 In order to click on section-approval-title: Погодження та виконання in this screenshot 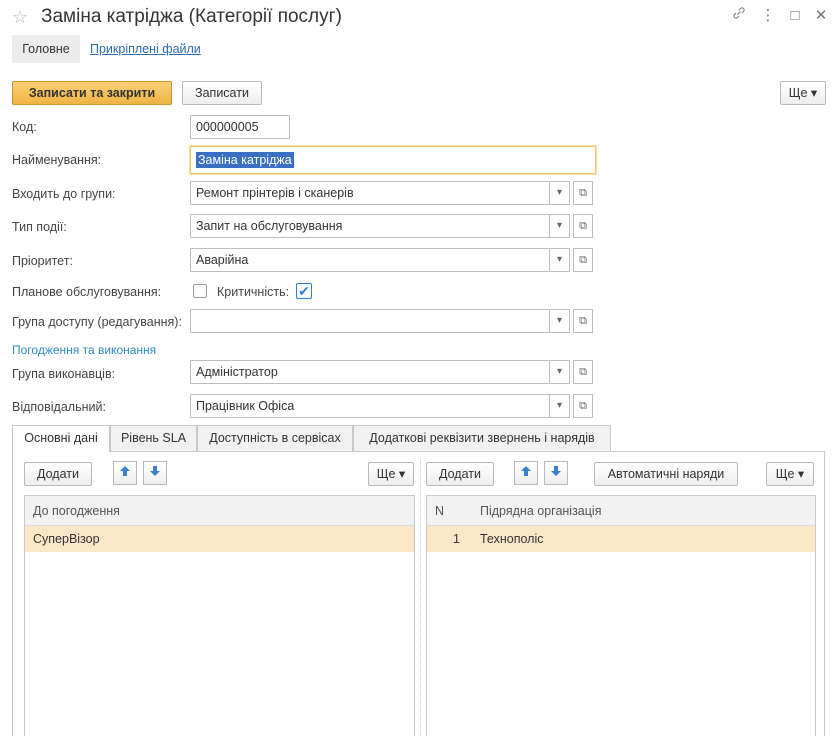, I will do `click(84, 350)`.